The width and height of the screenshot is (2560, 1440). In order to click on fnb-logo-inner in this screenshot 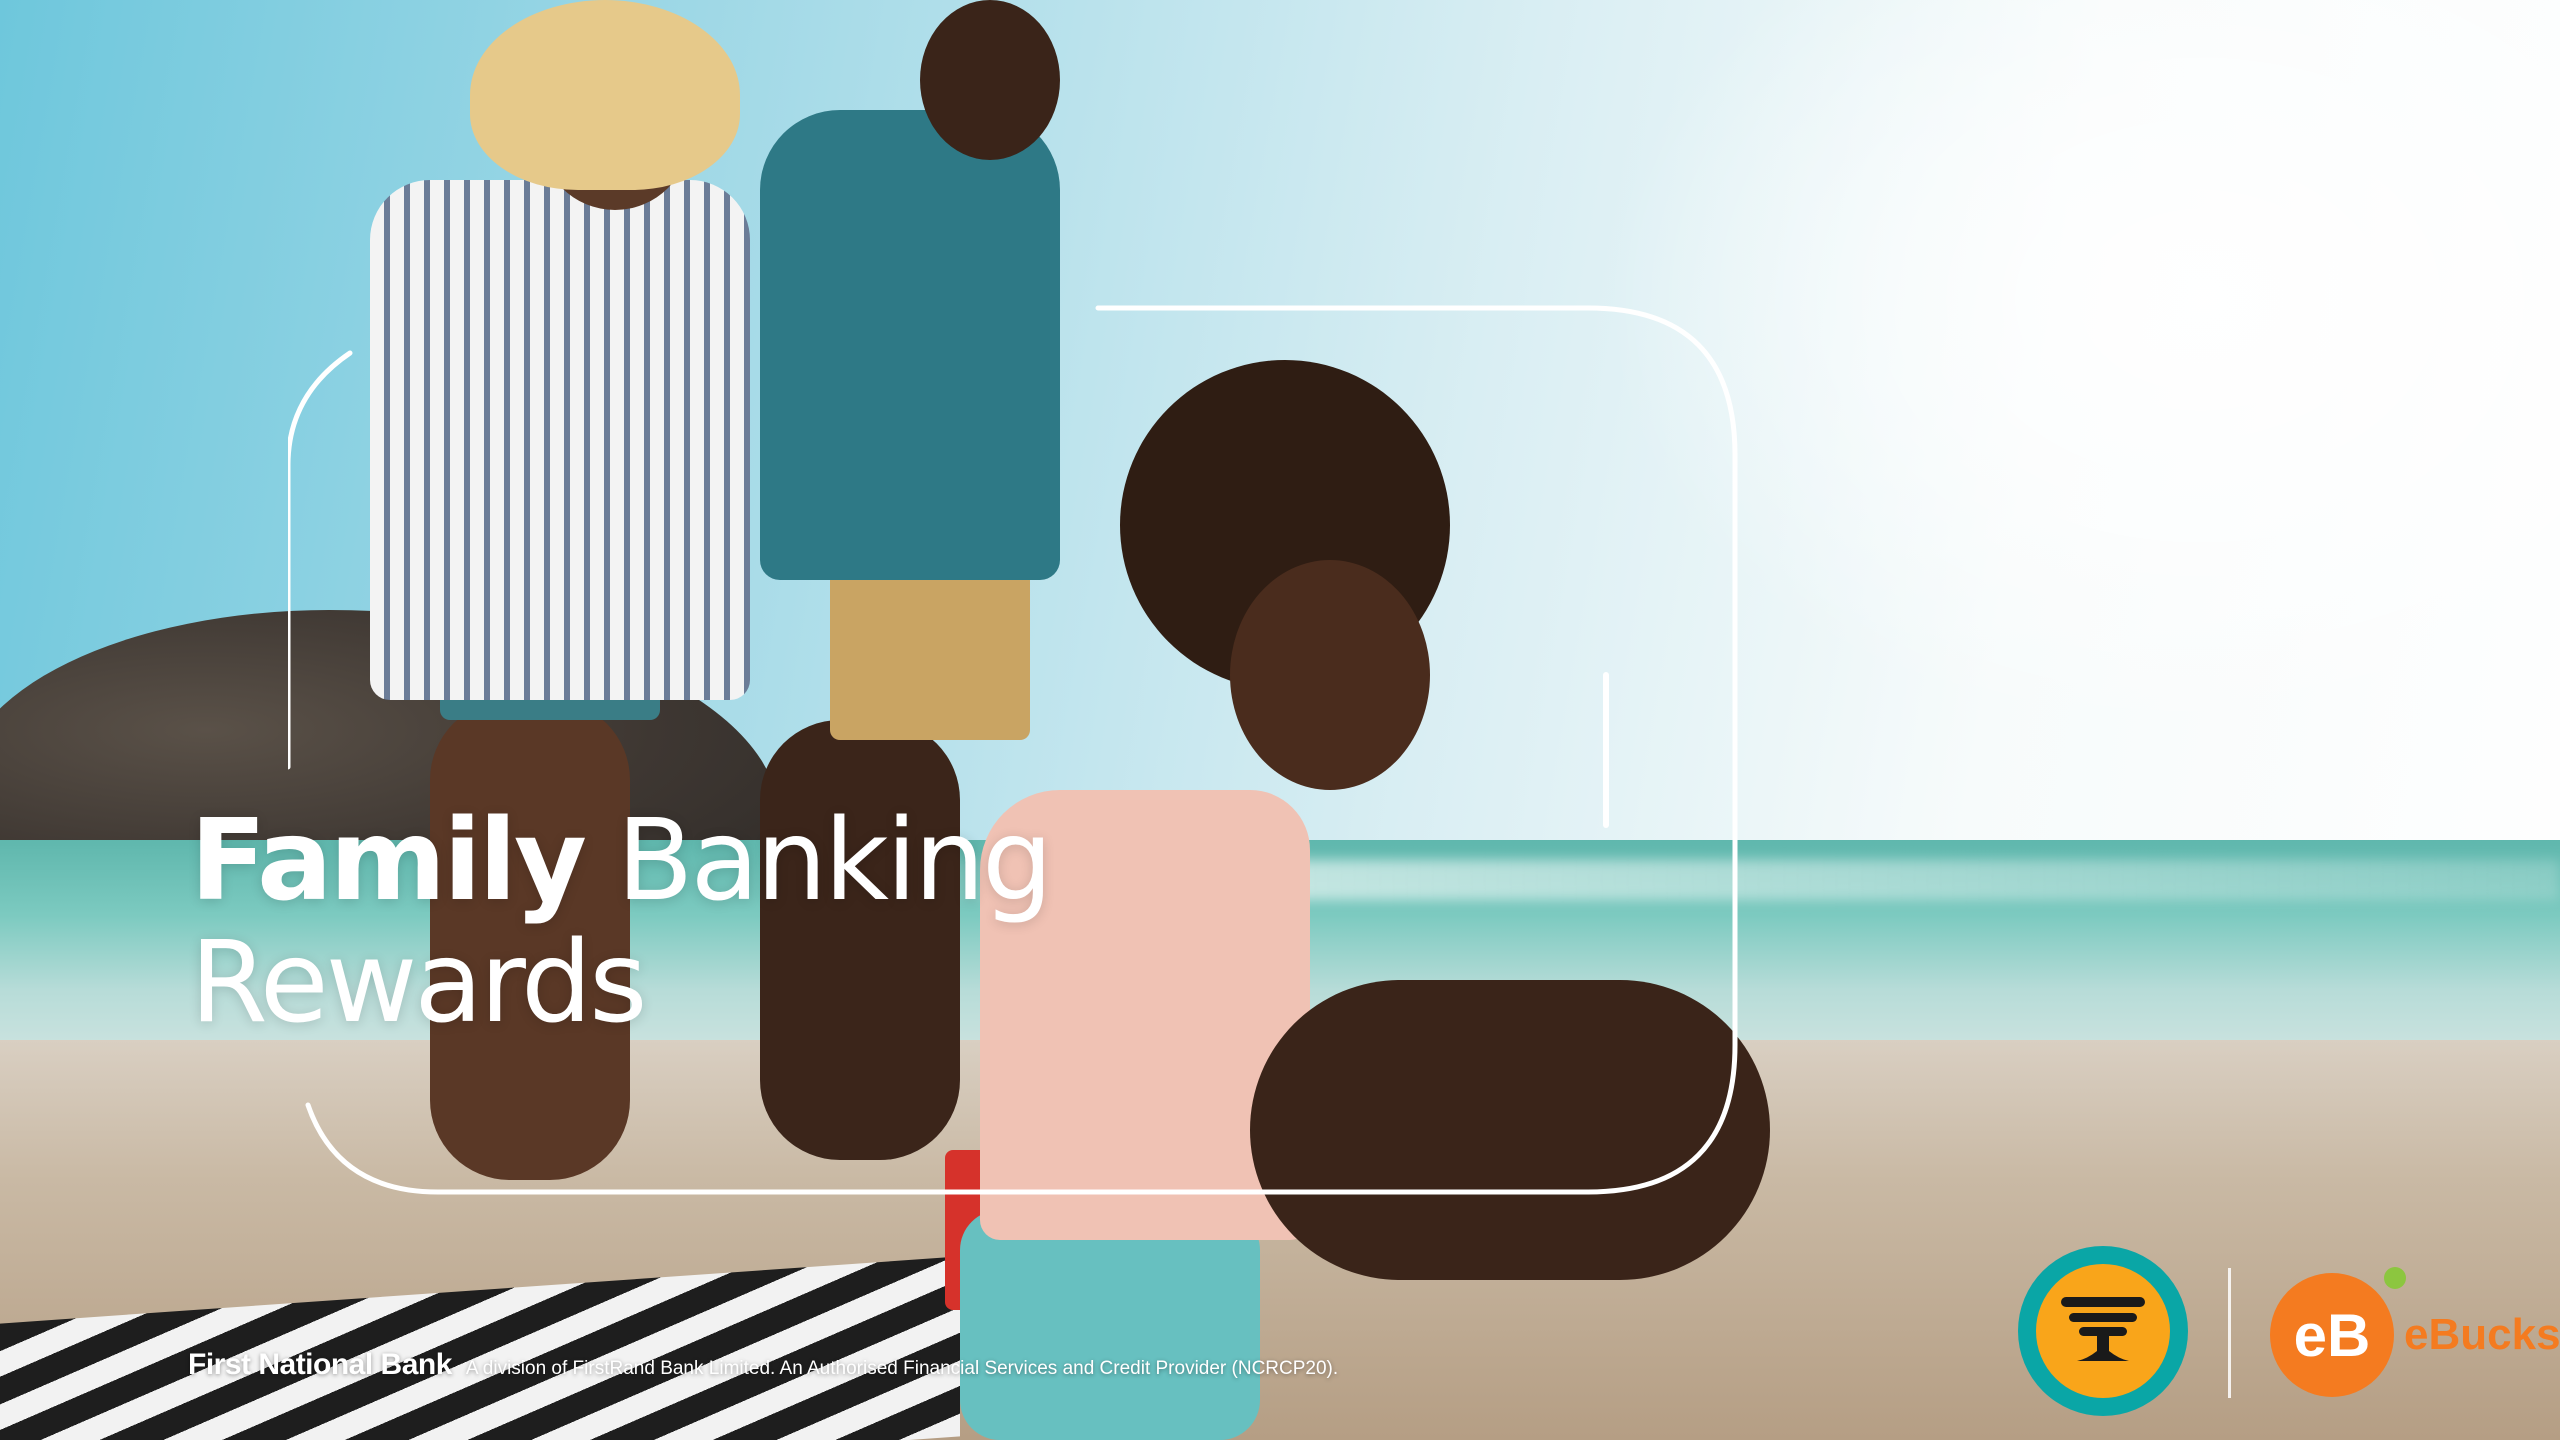, I will do `click(2103, 1331)`.